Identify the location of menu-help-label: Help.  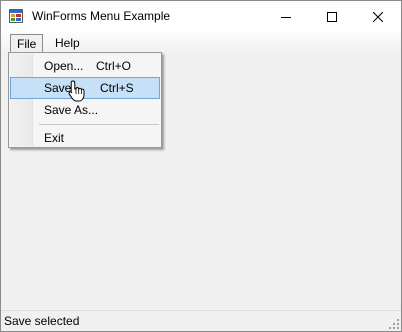
(67, 43).